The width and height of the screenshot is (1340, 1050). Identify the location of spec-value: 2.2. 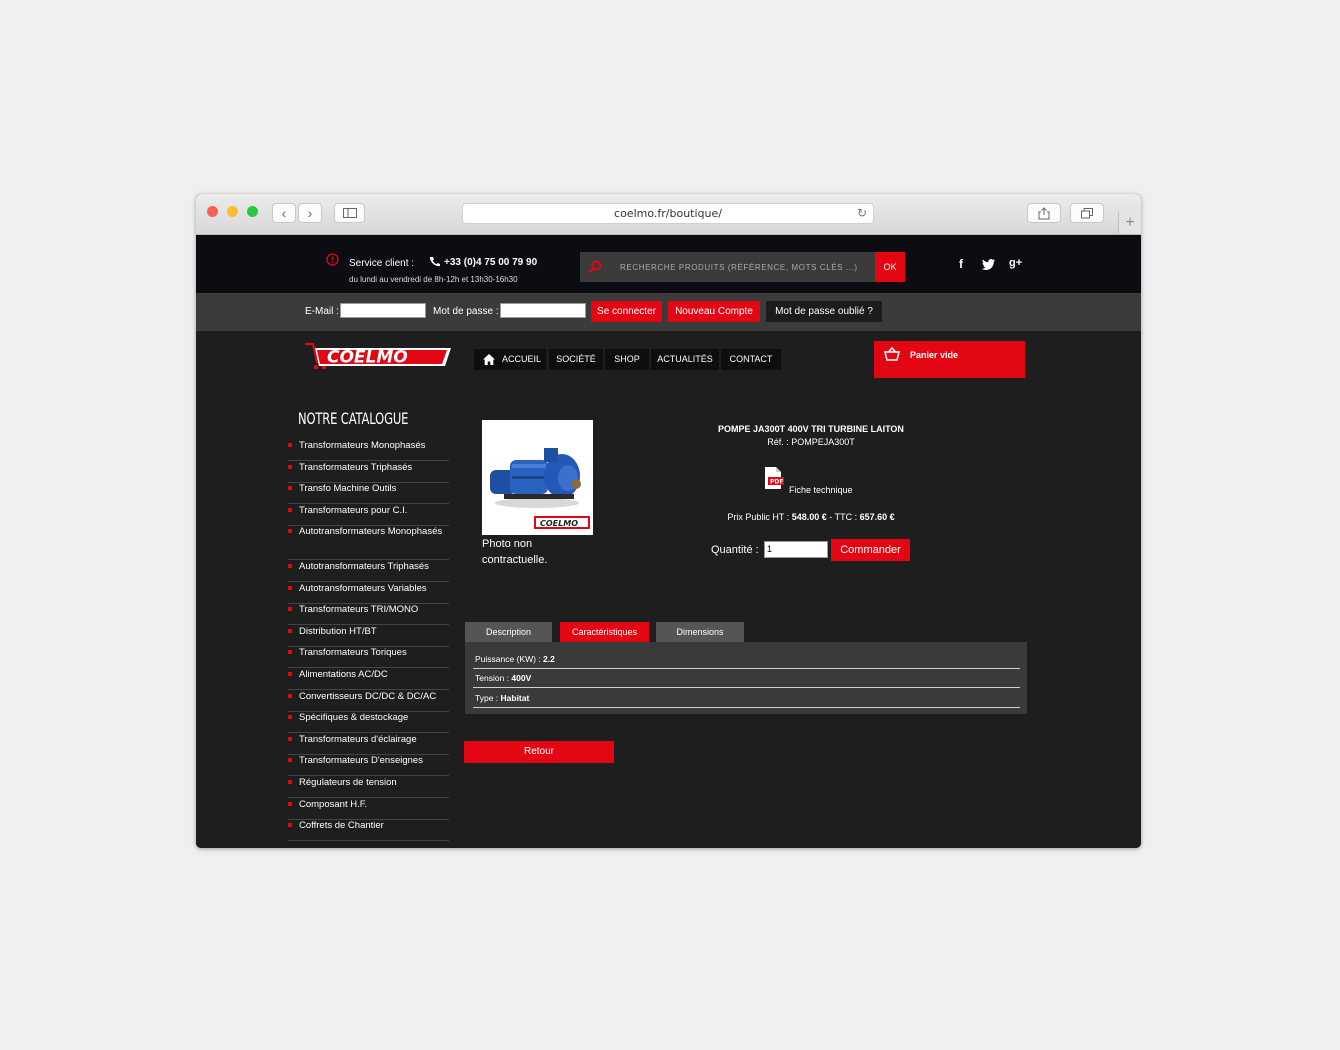
(549, 659).